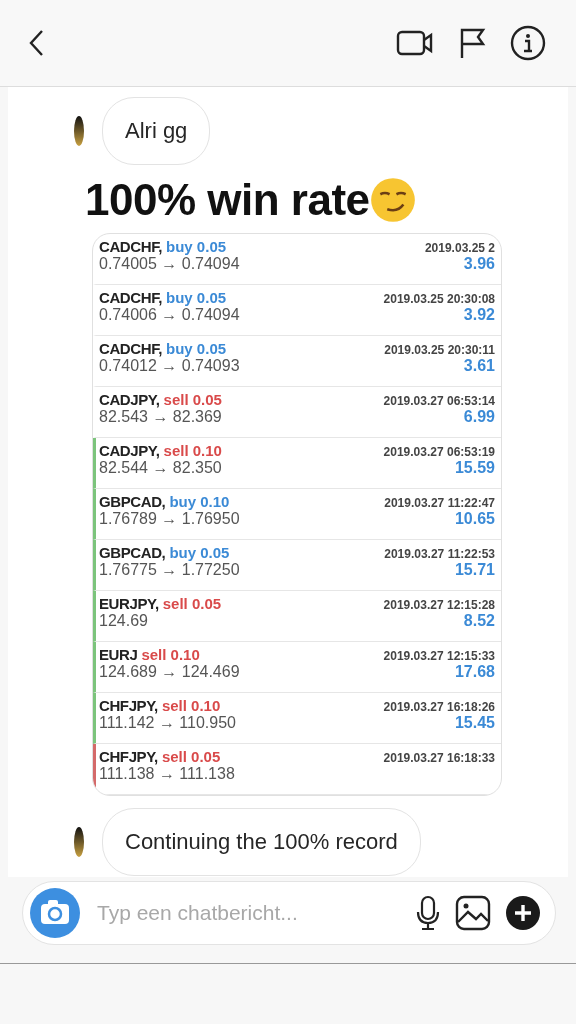  Describe the element at coordinates (479, 315) in the screenshot. I see `trade-profit: 3.92` at that location.